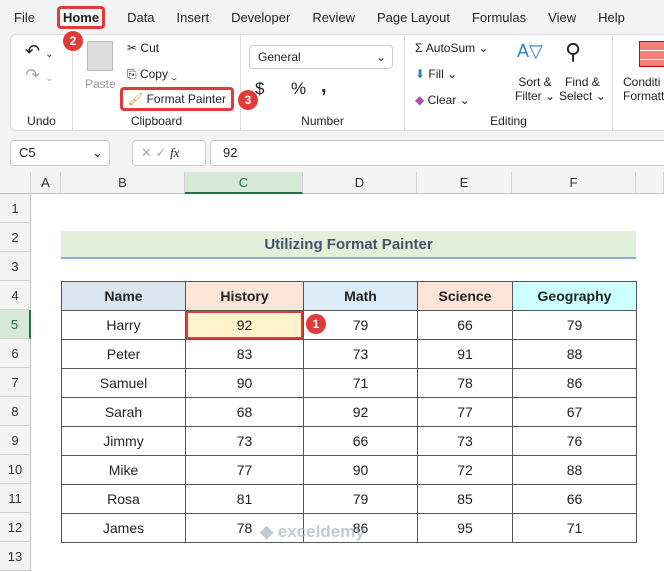  What do you see at coordinates (146, 152) in the screenshot?
I see `cancel-icon: ✕` at bounding box center [146, 152].